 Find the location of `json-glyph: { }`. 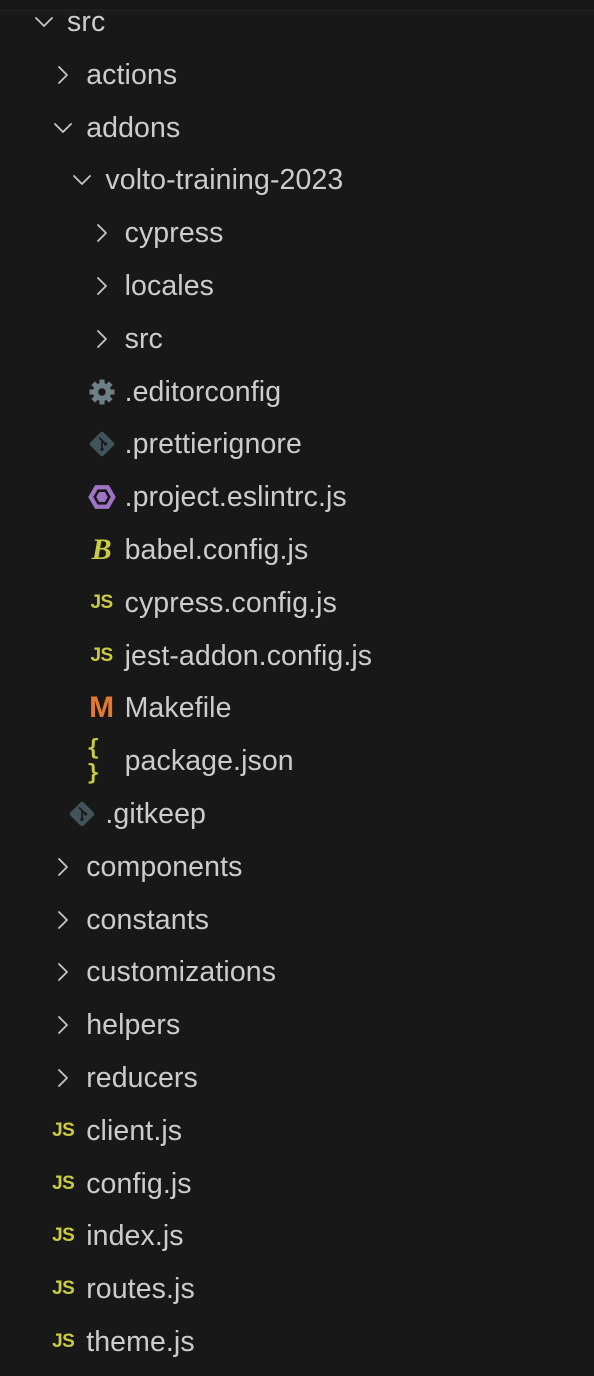

json-glyph: { } is located at coordinates (93, 761).